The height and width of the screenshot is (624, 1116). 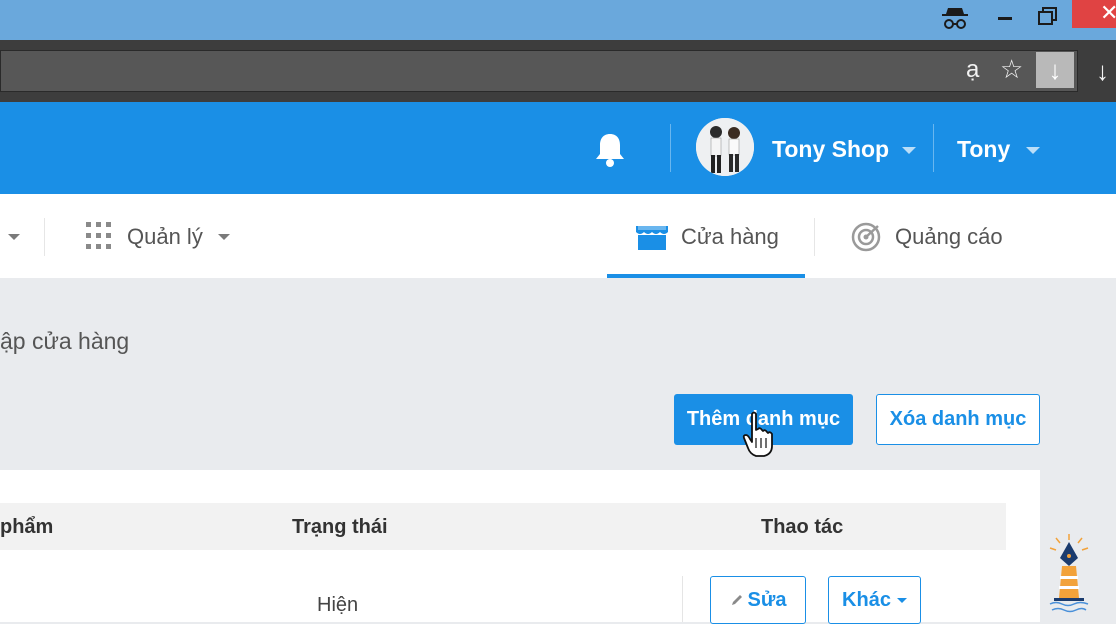 What do you see at coordinates (652, 238) in the screenshot?
I see `store-icon` at bounding box center [652, 238].